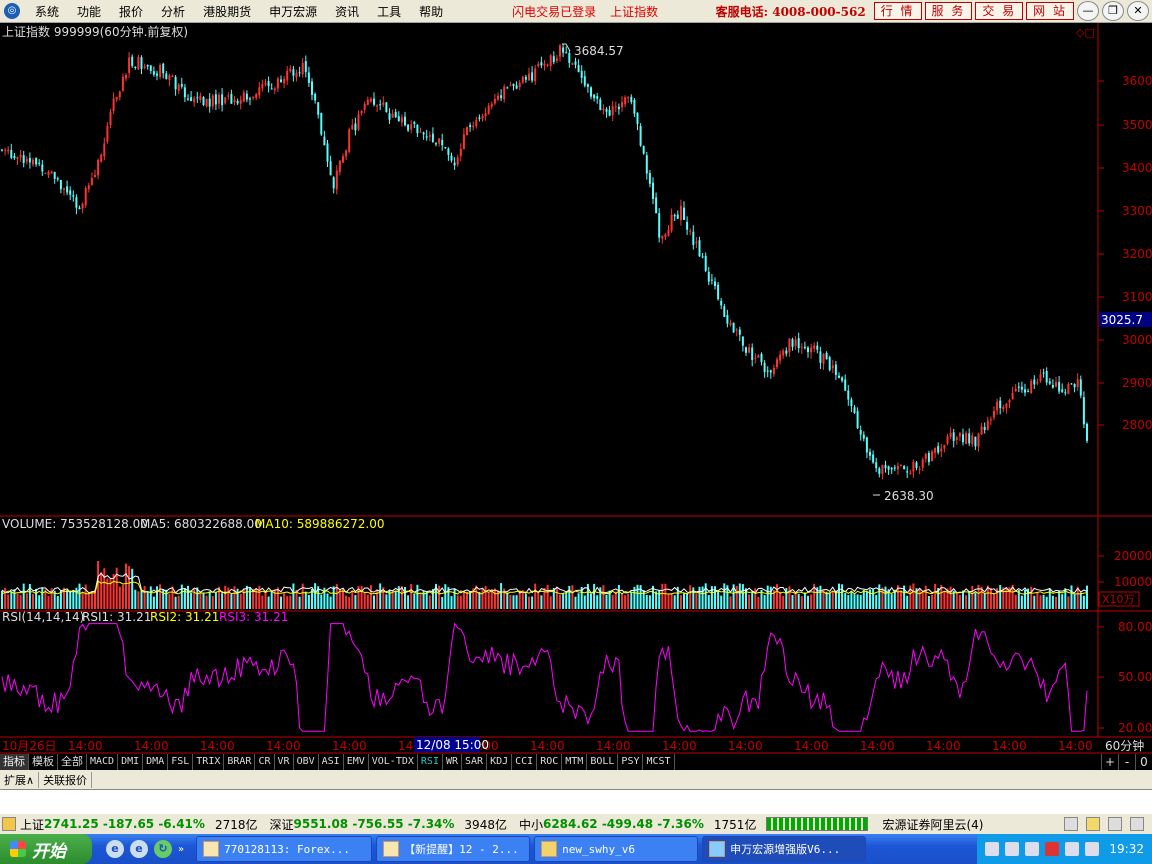 This screenshot has height=864, width=1152. What do you see at coordinates (181, 762) in the screenshot?
I see `tab-fsl: FSL` at bounding box center [181, 762].